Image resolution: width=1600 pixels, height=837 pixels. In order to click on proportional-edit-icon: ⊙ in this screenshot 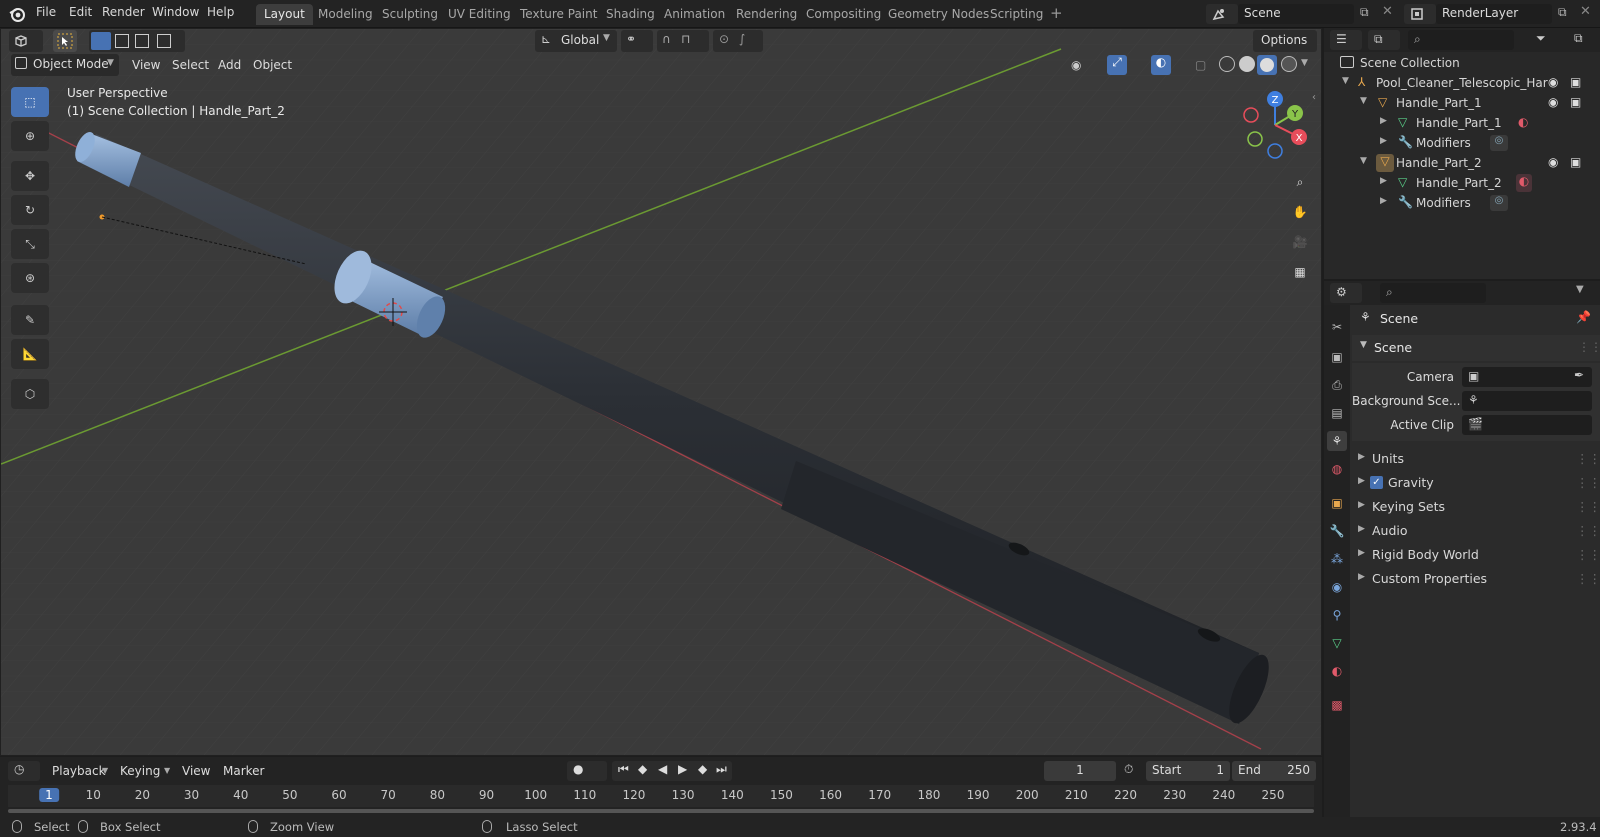, I will do `click(724, 39)`.